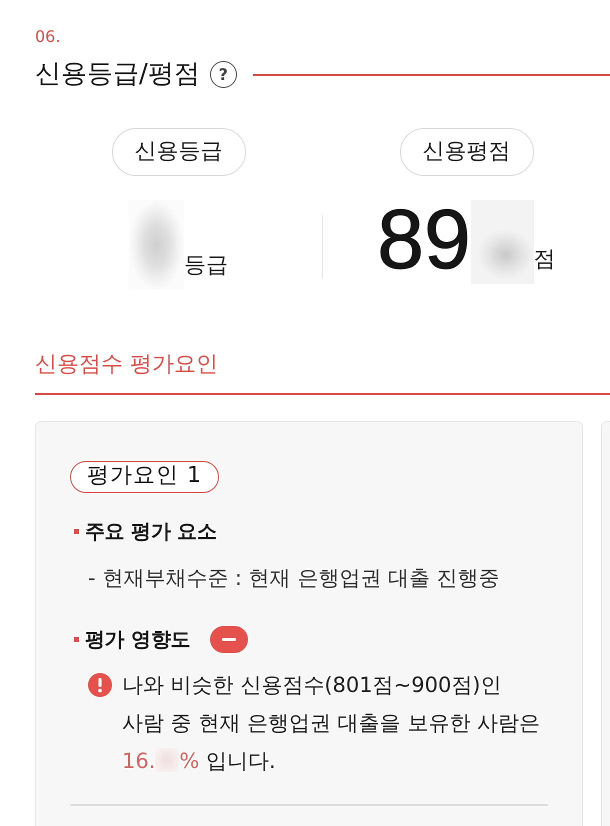 Image resolution: width=610 pixels, height=826 pixels. Describe the element at coordinates (151, 531) in the screenshot. I see `element-heading: 주요 평가 요소` at that location.